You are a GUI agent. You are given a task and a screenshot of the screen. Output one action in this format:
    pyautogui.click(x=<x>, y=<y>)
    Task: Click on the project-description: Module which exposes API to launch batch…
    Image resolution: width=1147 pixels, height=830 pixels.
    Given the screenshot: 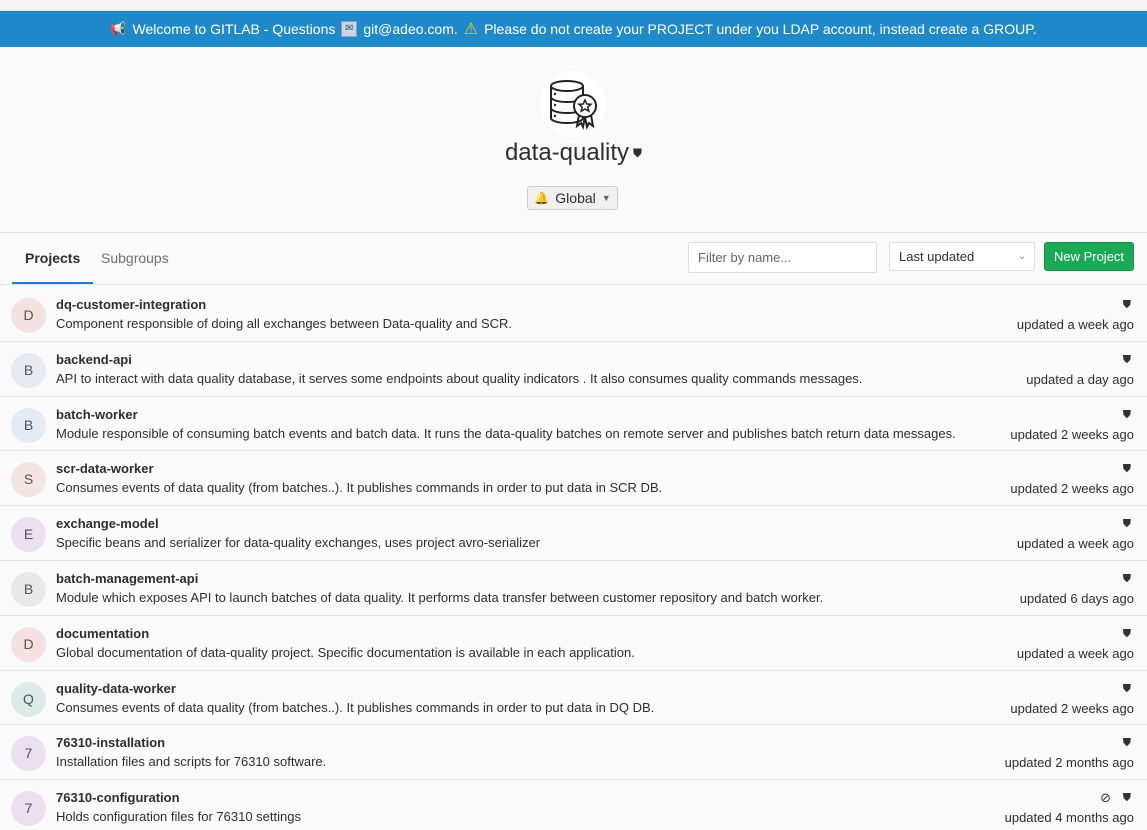 What is the action you would take?
    pyautogui.click(x=440, y=597)
    